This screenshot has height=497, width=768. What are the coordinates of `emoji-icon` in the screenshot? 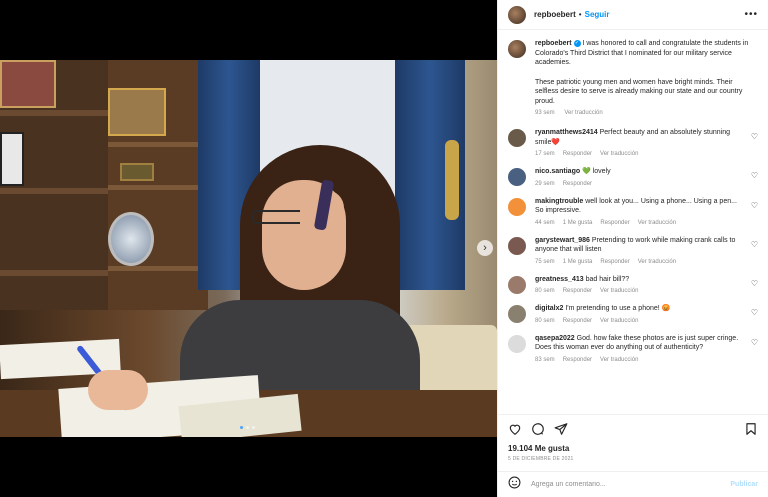 It's located at (514, 485).